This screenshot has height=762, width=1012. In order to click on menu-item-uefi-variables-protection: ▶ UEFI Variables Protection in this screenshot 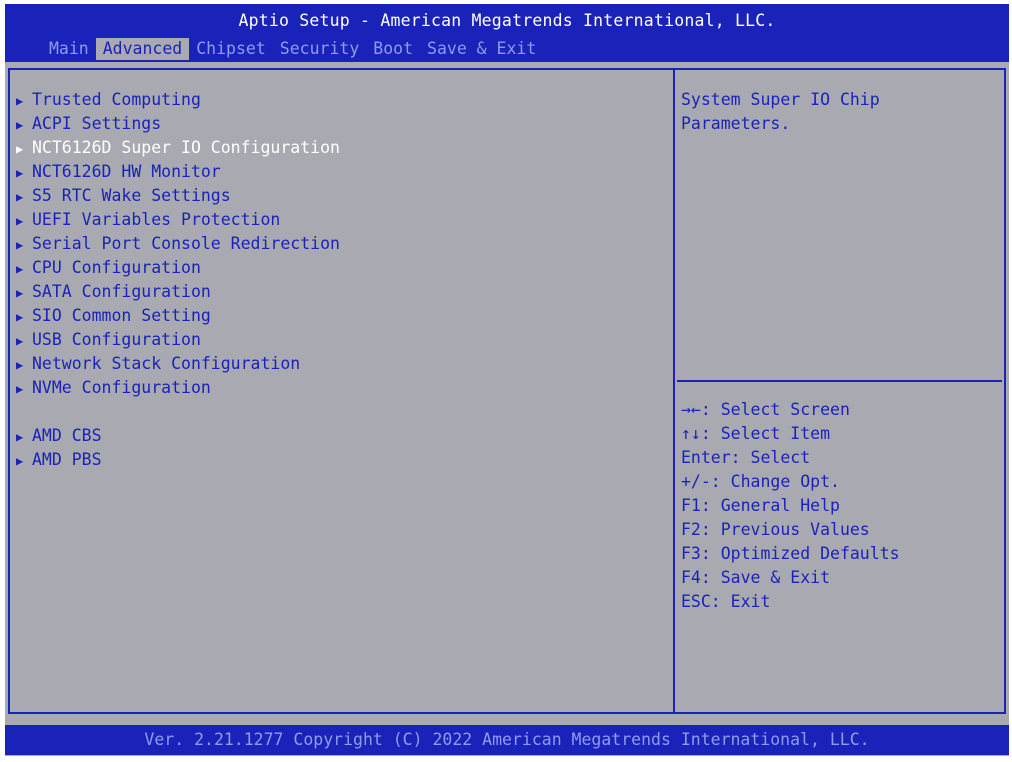, I will do `click(178, 220)`.